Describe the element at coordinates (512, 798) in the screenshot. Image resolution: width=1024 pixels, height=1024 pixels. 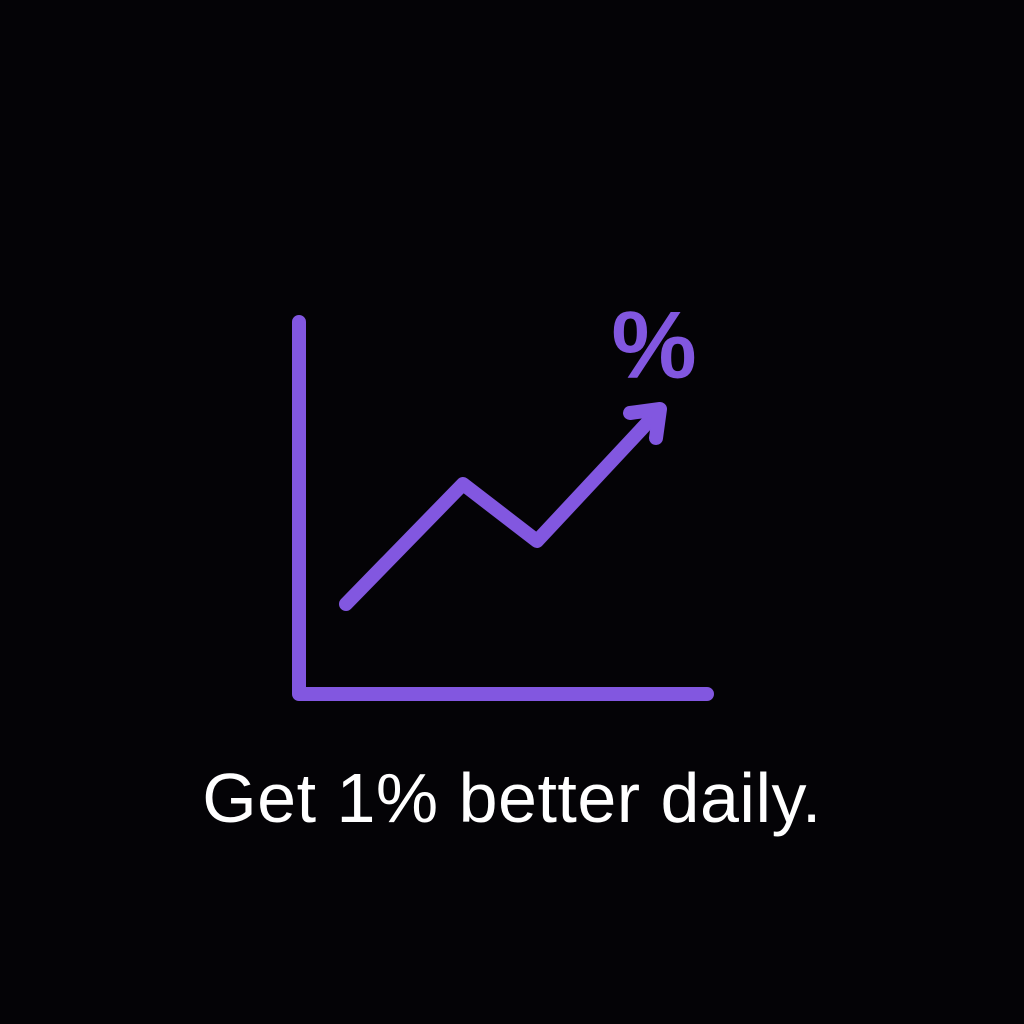
I see `tagline: Get 1% better daily.` at that location.